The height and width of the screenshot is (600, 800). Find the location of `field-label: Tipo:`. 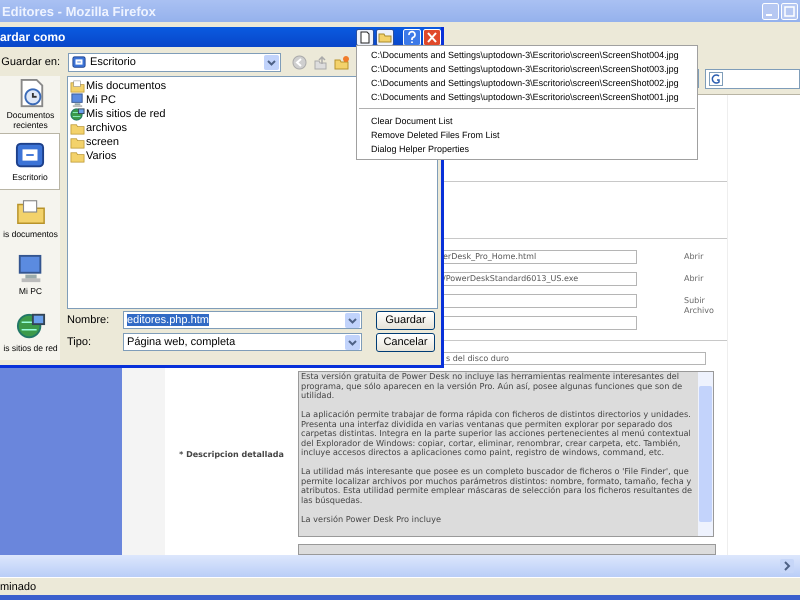

field-label: Tipo: is located at coordinates (79, 342).